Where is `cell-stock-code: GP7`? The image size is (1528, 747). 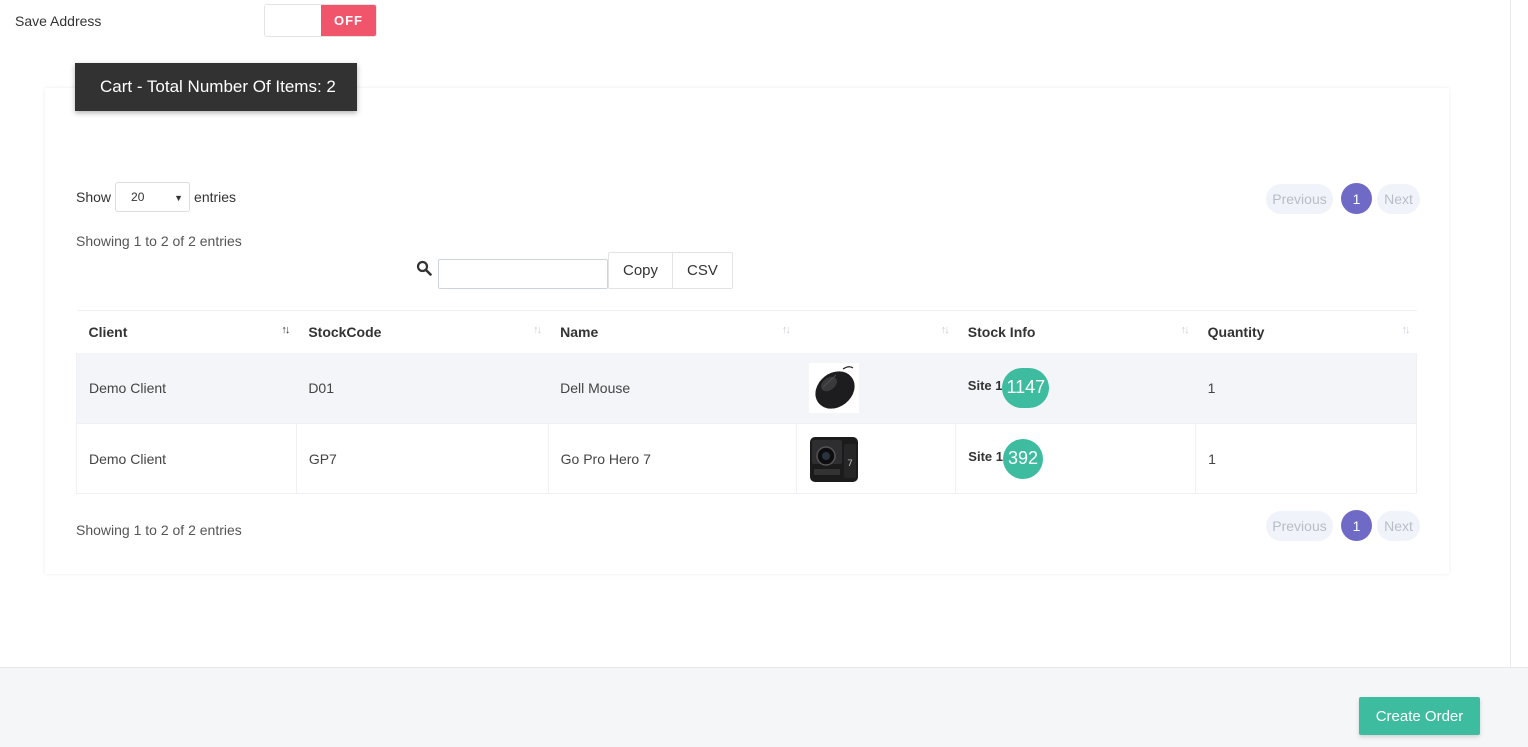
cell-stock-code: GP7 is located at coordinates (422, 458).